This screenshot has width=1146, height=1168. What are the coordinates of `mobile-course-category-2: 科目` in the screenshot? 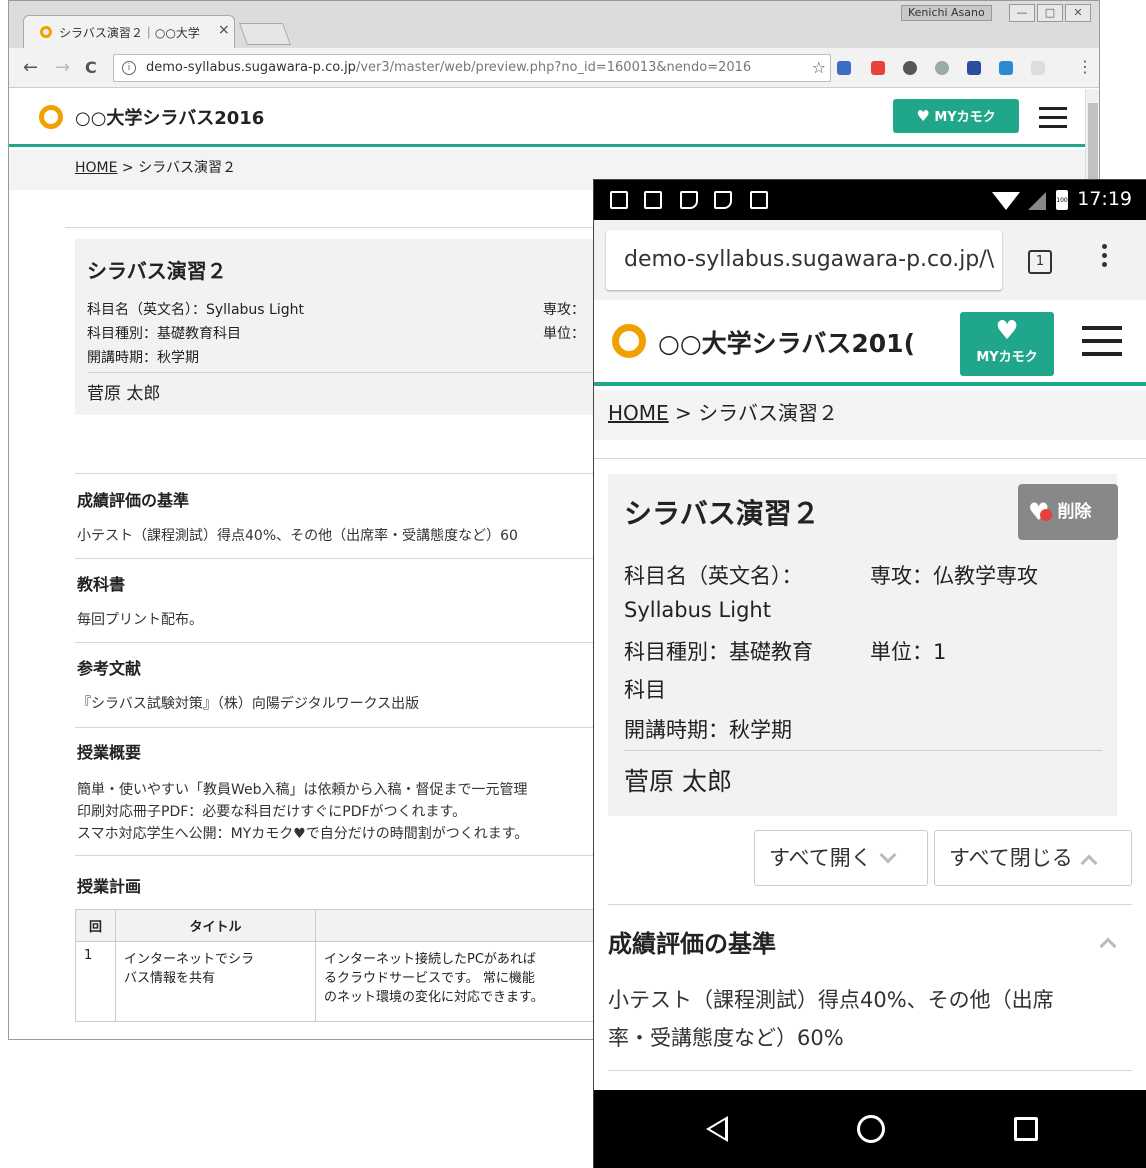 It's located at (645, 690).